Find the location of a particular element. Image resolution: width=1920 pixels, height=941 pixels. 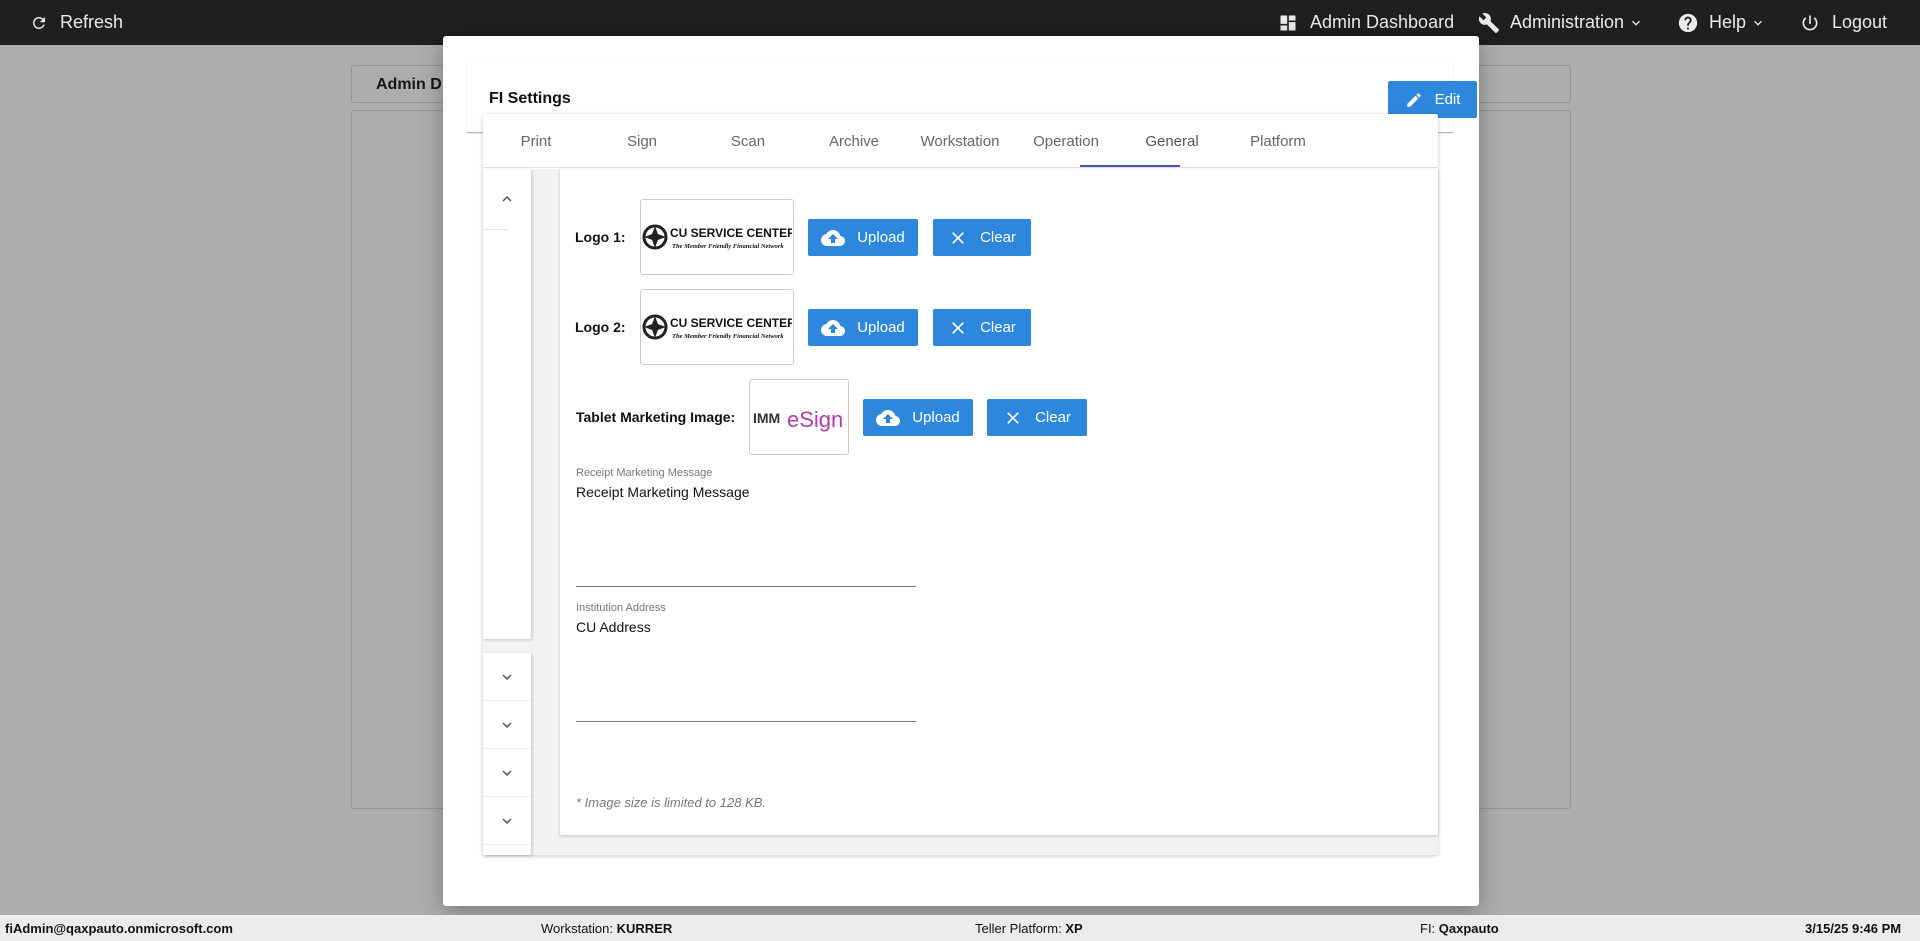

logo2-clear-button: Clear is located at coordinates (982, 327).